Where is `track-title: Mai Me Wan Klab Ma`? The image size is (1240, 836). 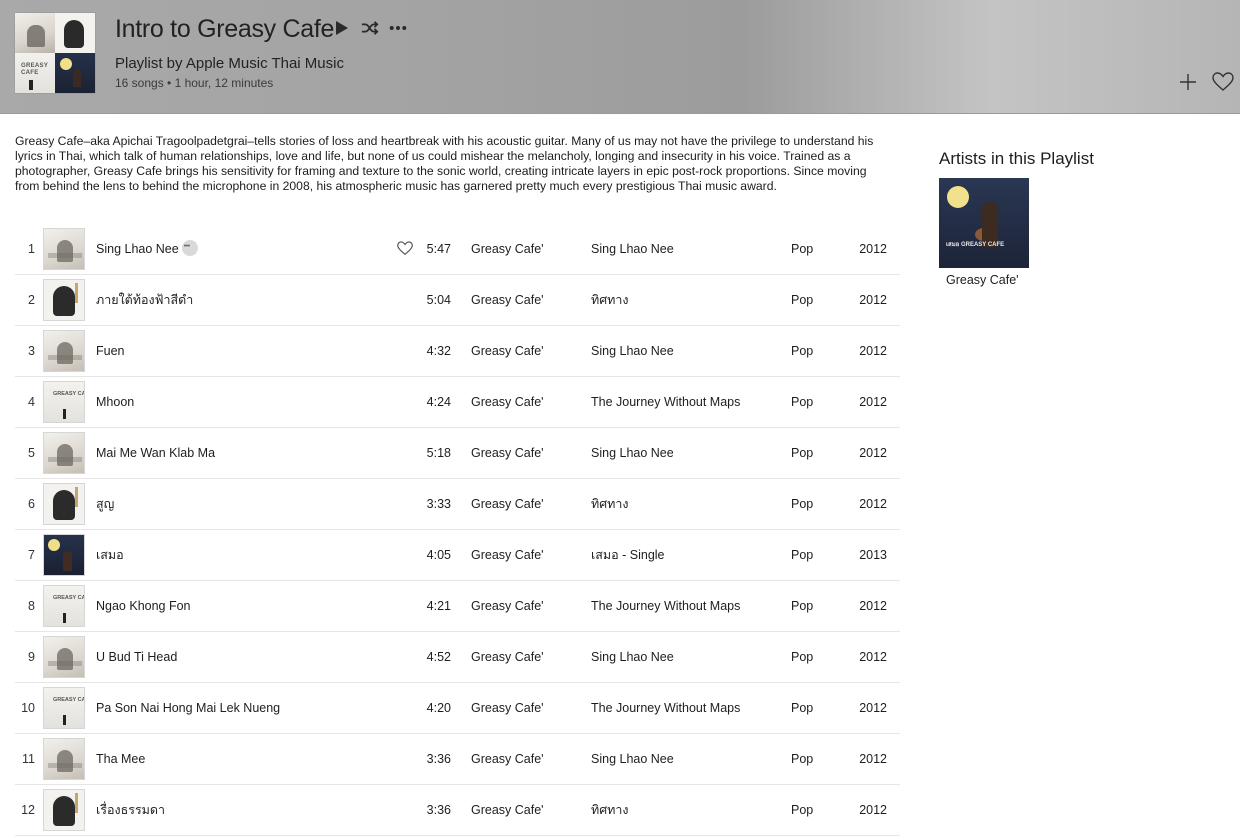 track-title: Mai Me Wan Klab Ma is located at coordinates (155, 453).